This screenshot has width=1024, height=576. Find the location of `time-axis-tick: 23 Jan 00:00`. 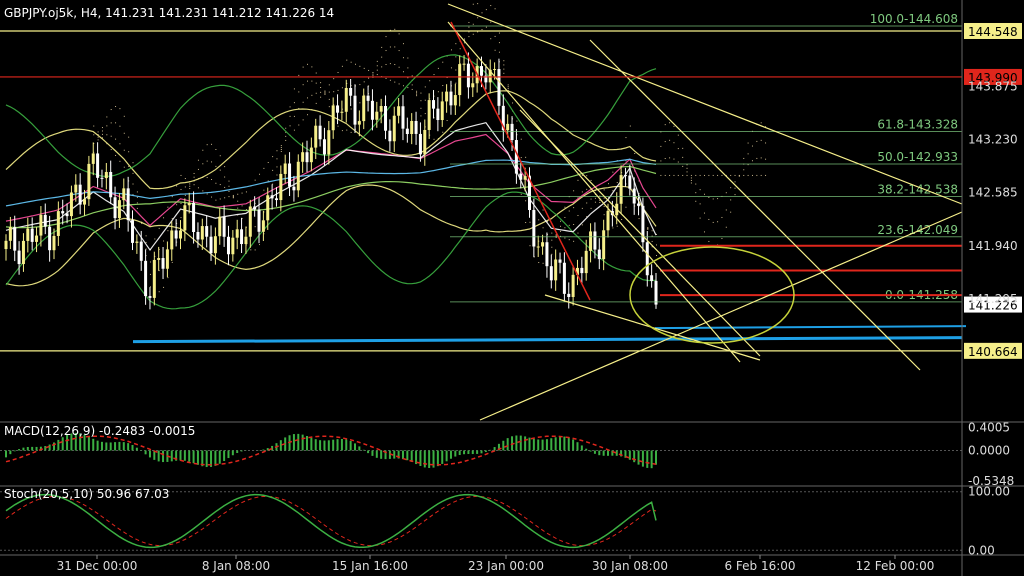

time-axis-tick: 23 Jan 00:00 is located at coordinates (506, 566).